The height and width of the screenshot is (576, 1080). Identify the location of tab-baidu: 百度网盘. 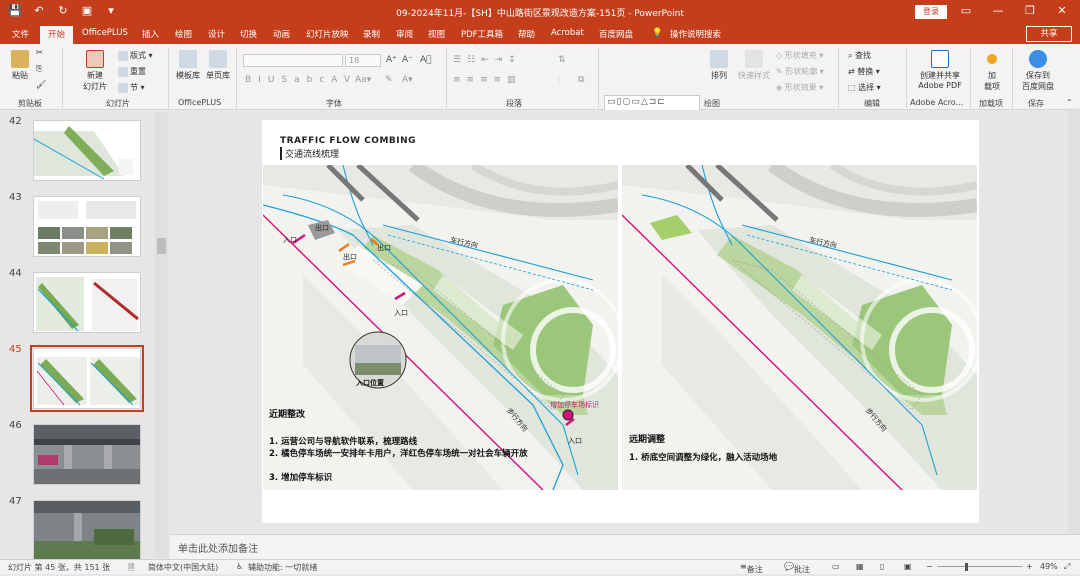
(616, 34).